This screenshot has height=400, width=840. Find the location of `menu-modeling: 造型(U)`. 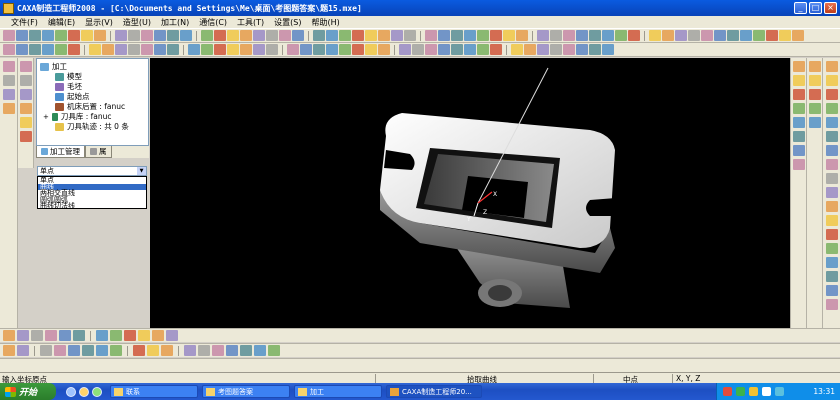

menu-modeling: 造型(U) is located at coordinates (137, 22).